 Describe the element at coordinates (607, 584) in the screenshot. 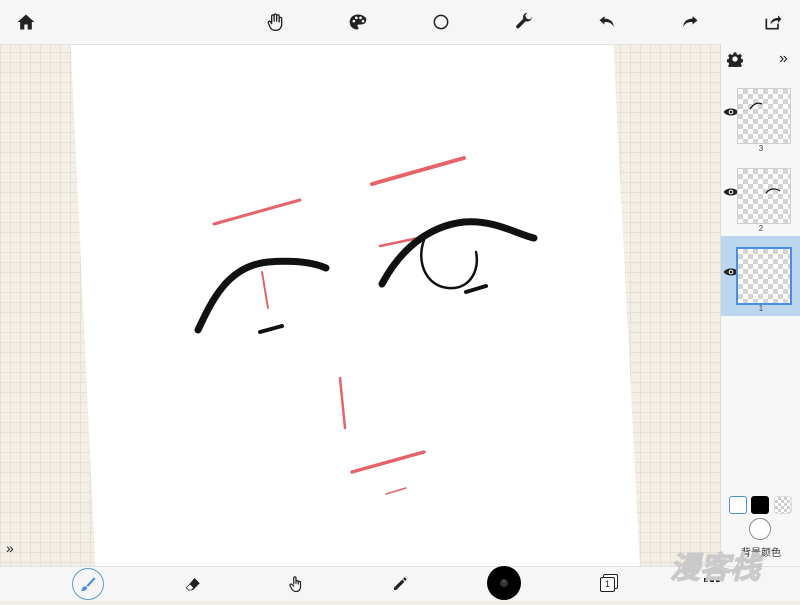

I see `layers-count-button: 1` at that location.